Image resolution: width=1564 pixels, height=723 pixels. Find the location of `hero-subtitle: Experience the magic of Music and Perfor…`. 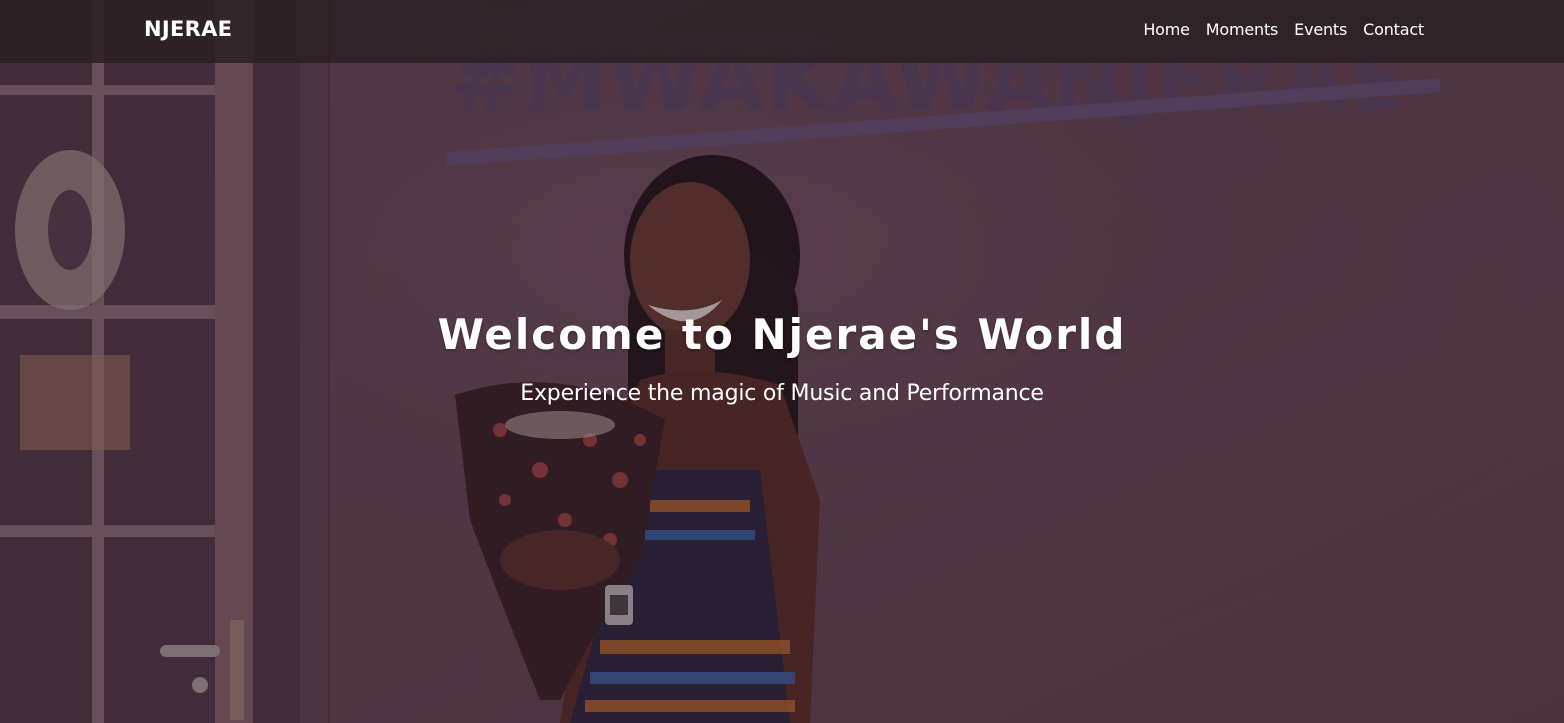

hero-subtitle: Experience the magic of Music and Perfor… is located at coordinates (782, 393).